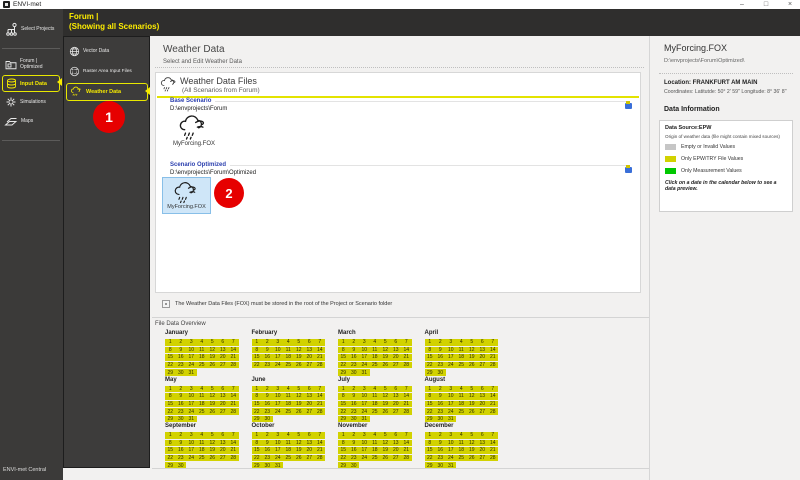  I want to click on calendar-day: 29, so click(429, 372).